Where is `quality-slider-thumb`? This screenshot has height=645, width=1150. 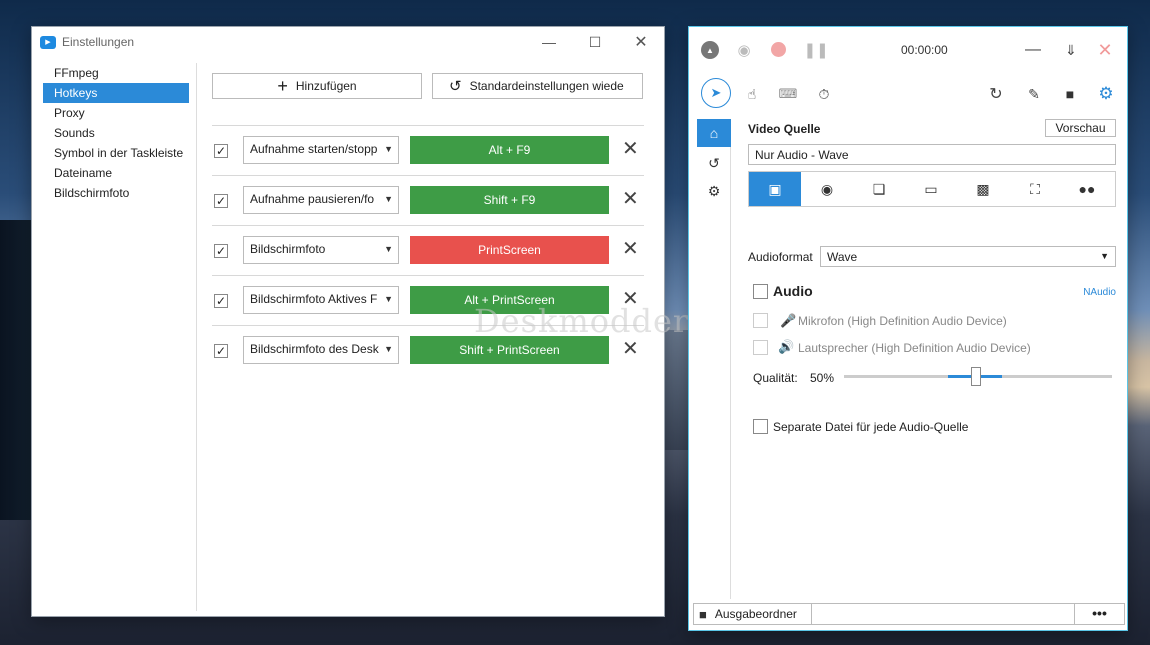 quality-slider-thumb is located at coordinates (976, 376).